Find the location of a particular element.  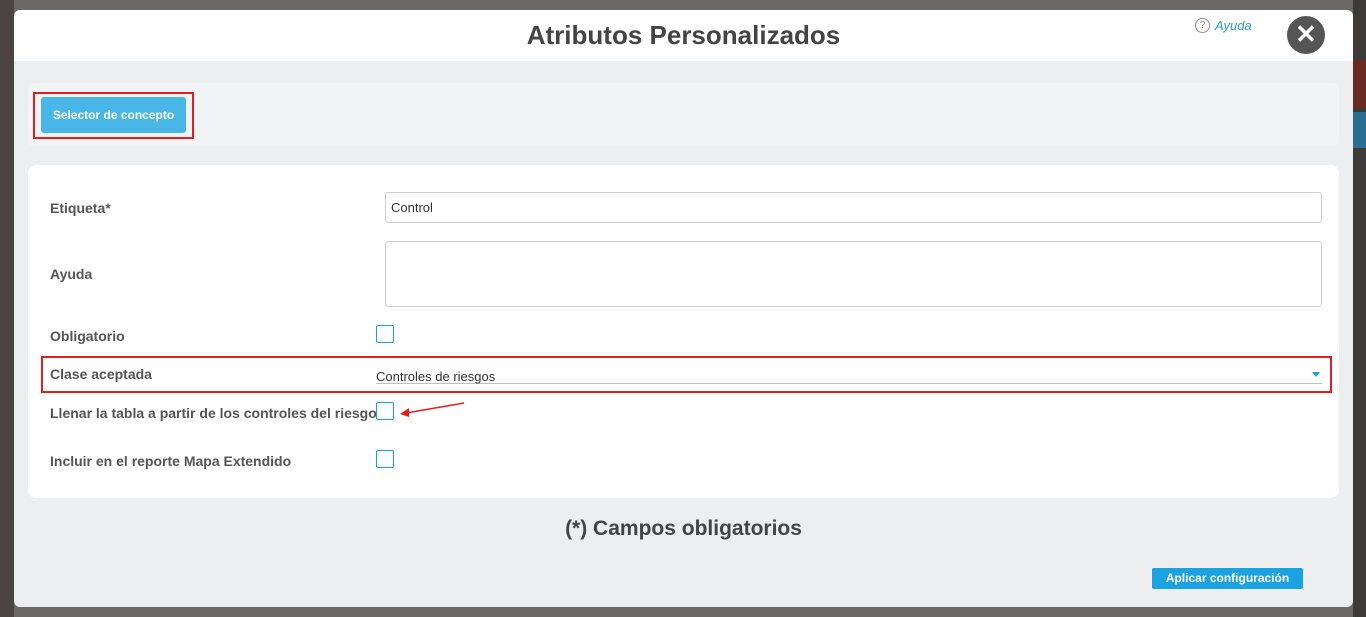

modal-header: Atributos Personalizados ? Ayuda ✕ is located at coordinates (683, 35).